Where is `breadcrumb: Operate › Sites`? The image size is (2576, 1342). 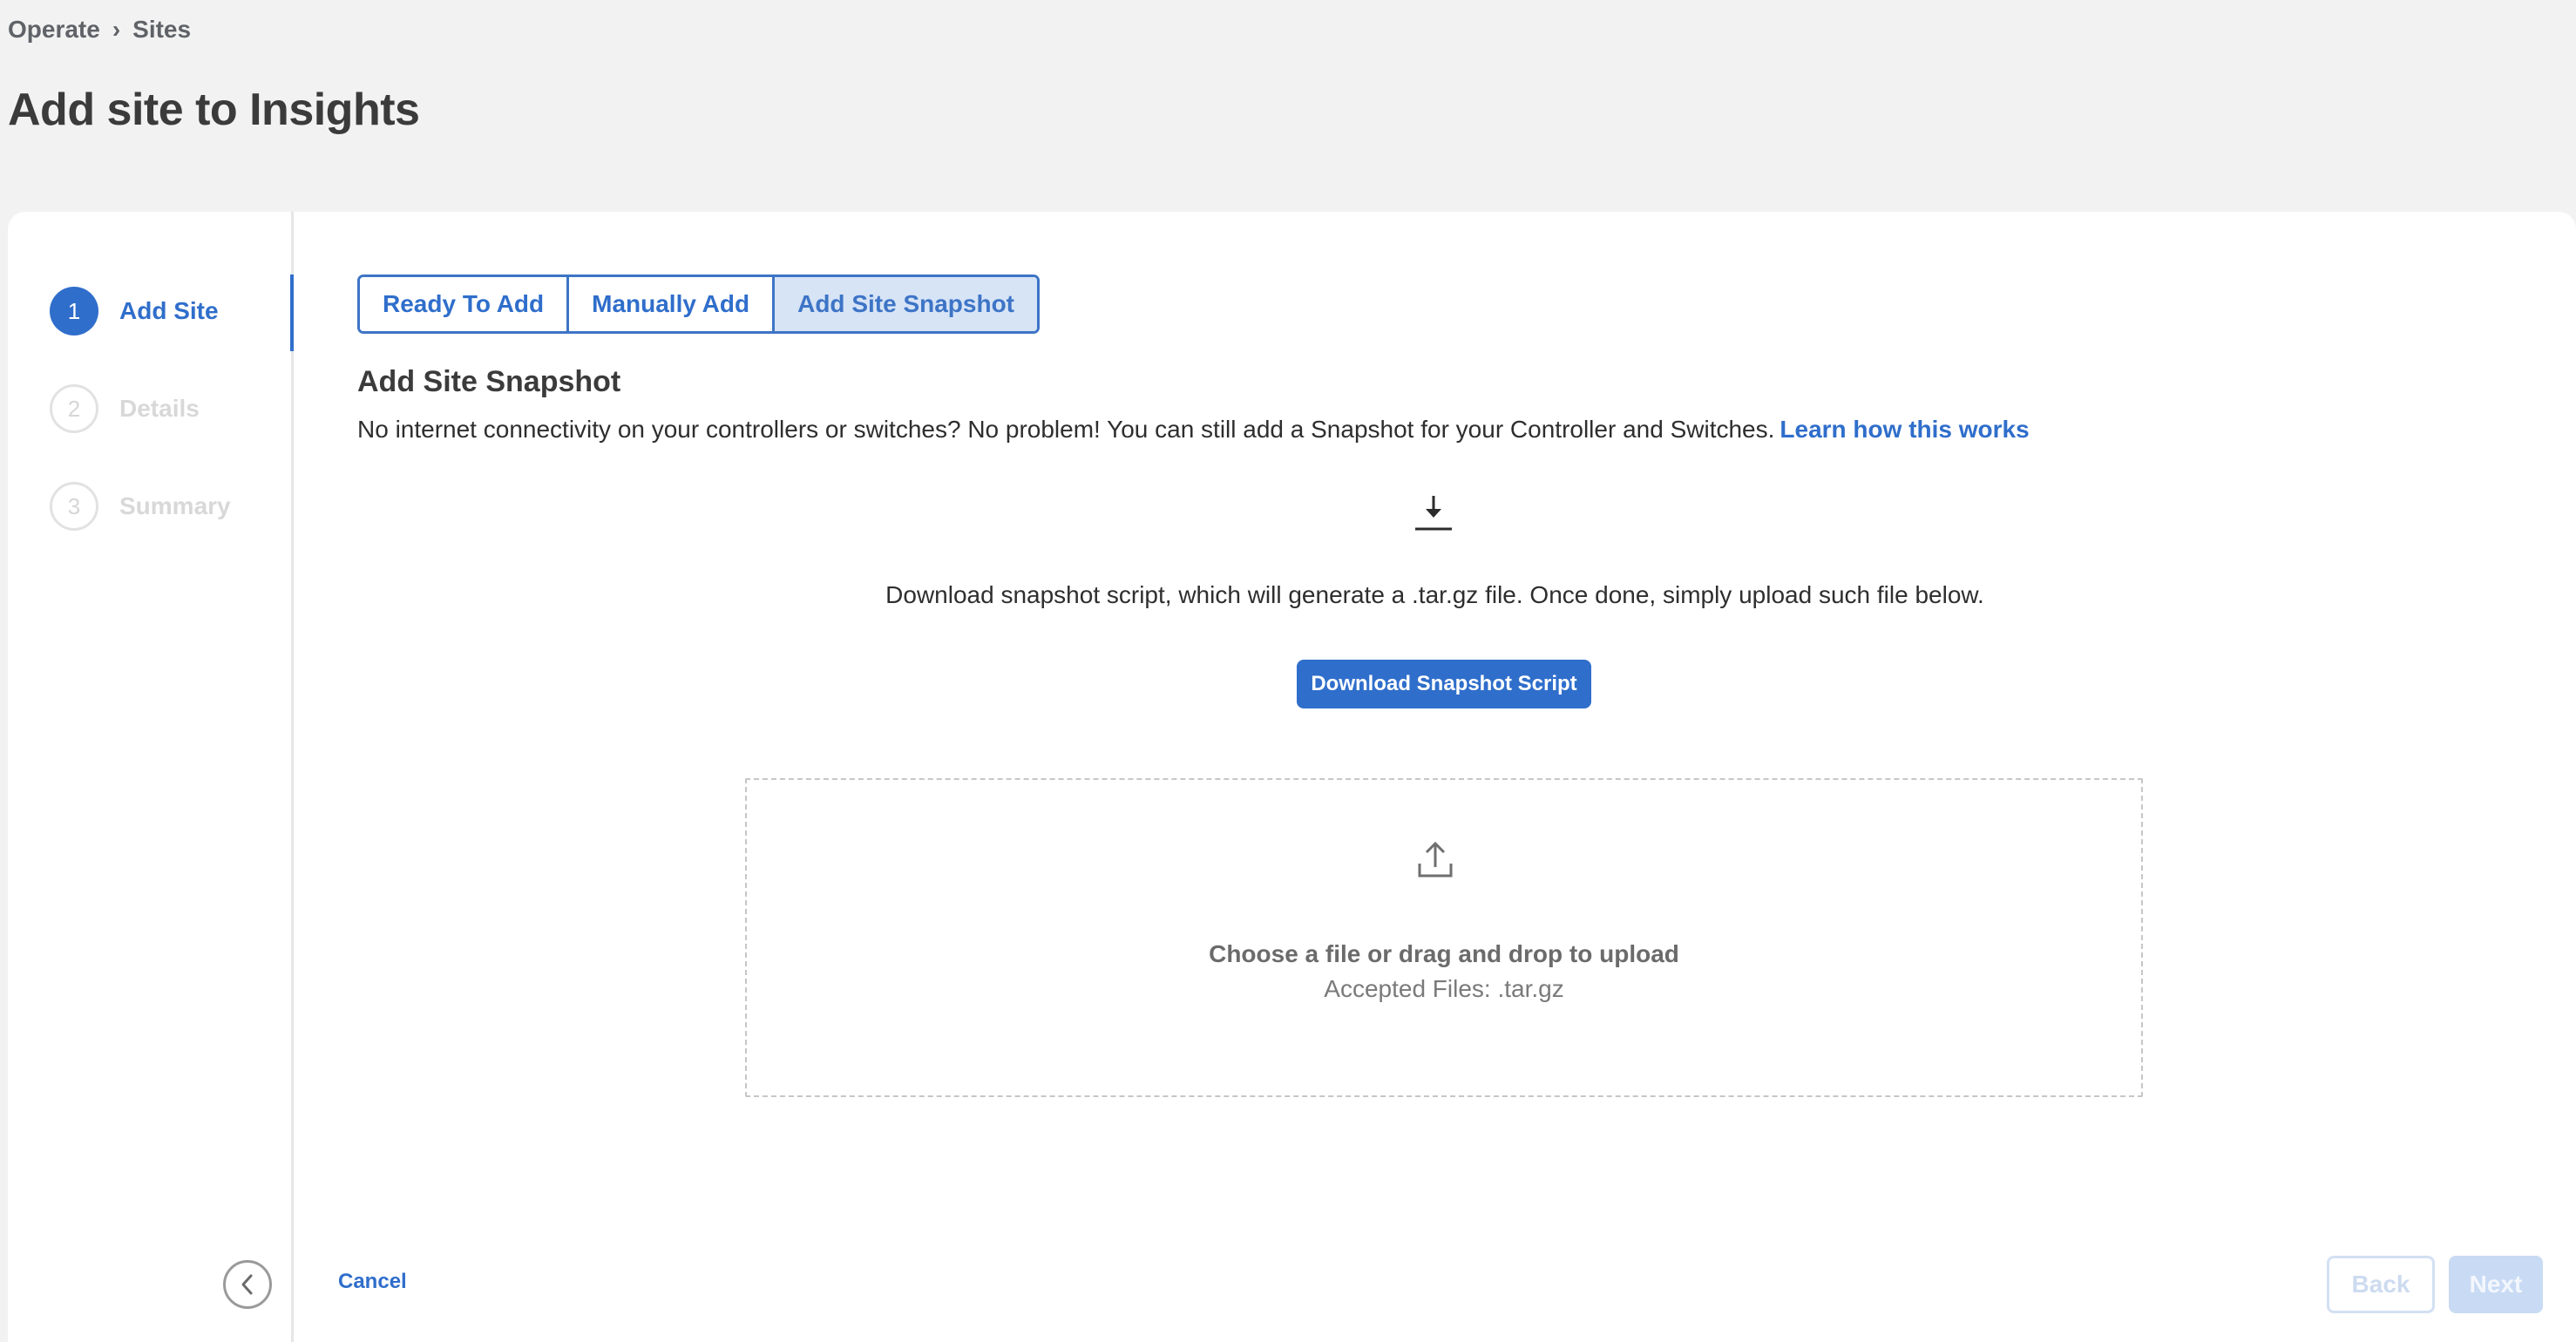
breadcrumb: Operate › Sites is located at coordinates (100, 30).